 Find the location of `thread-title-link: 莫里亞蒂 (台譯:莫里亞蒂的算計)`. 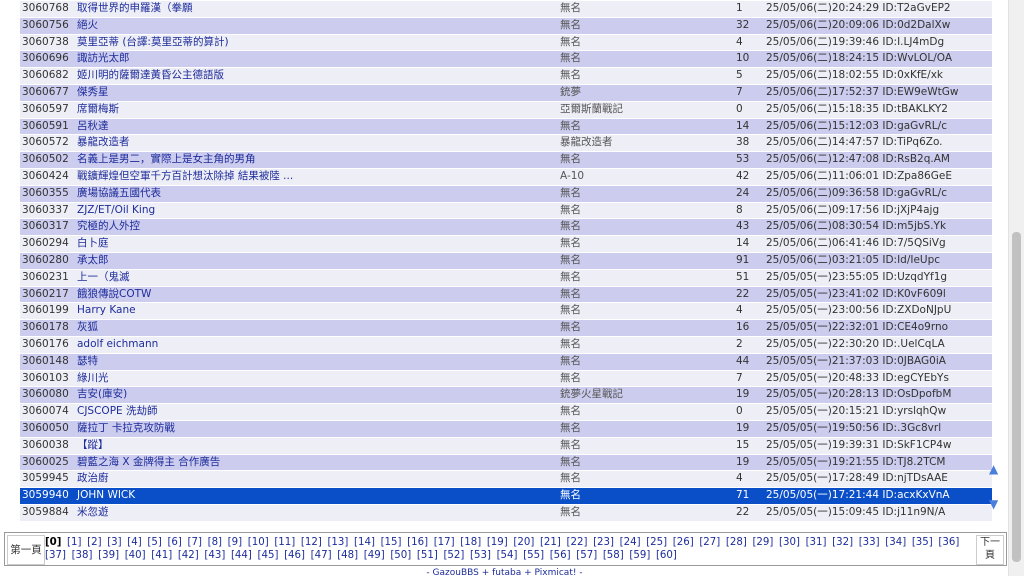

thread-title-link: 莫里亞蒂 (台譯:莫里亞蒂的算計) is located at coordinates (153, 42).